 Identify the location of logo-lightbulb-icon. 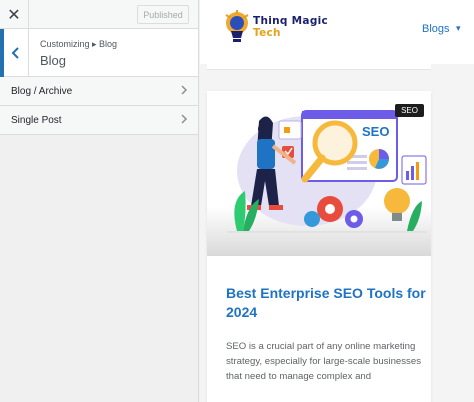
(237, 28).